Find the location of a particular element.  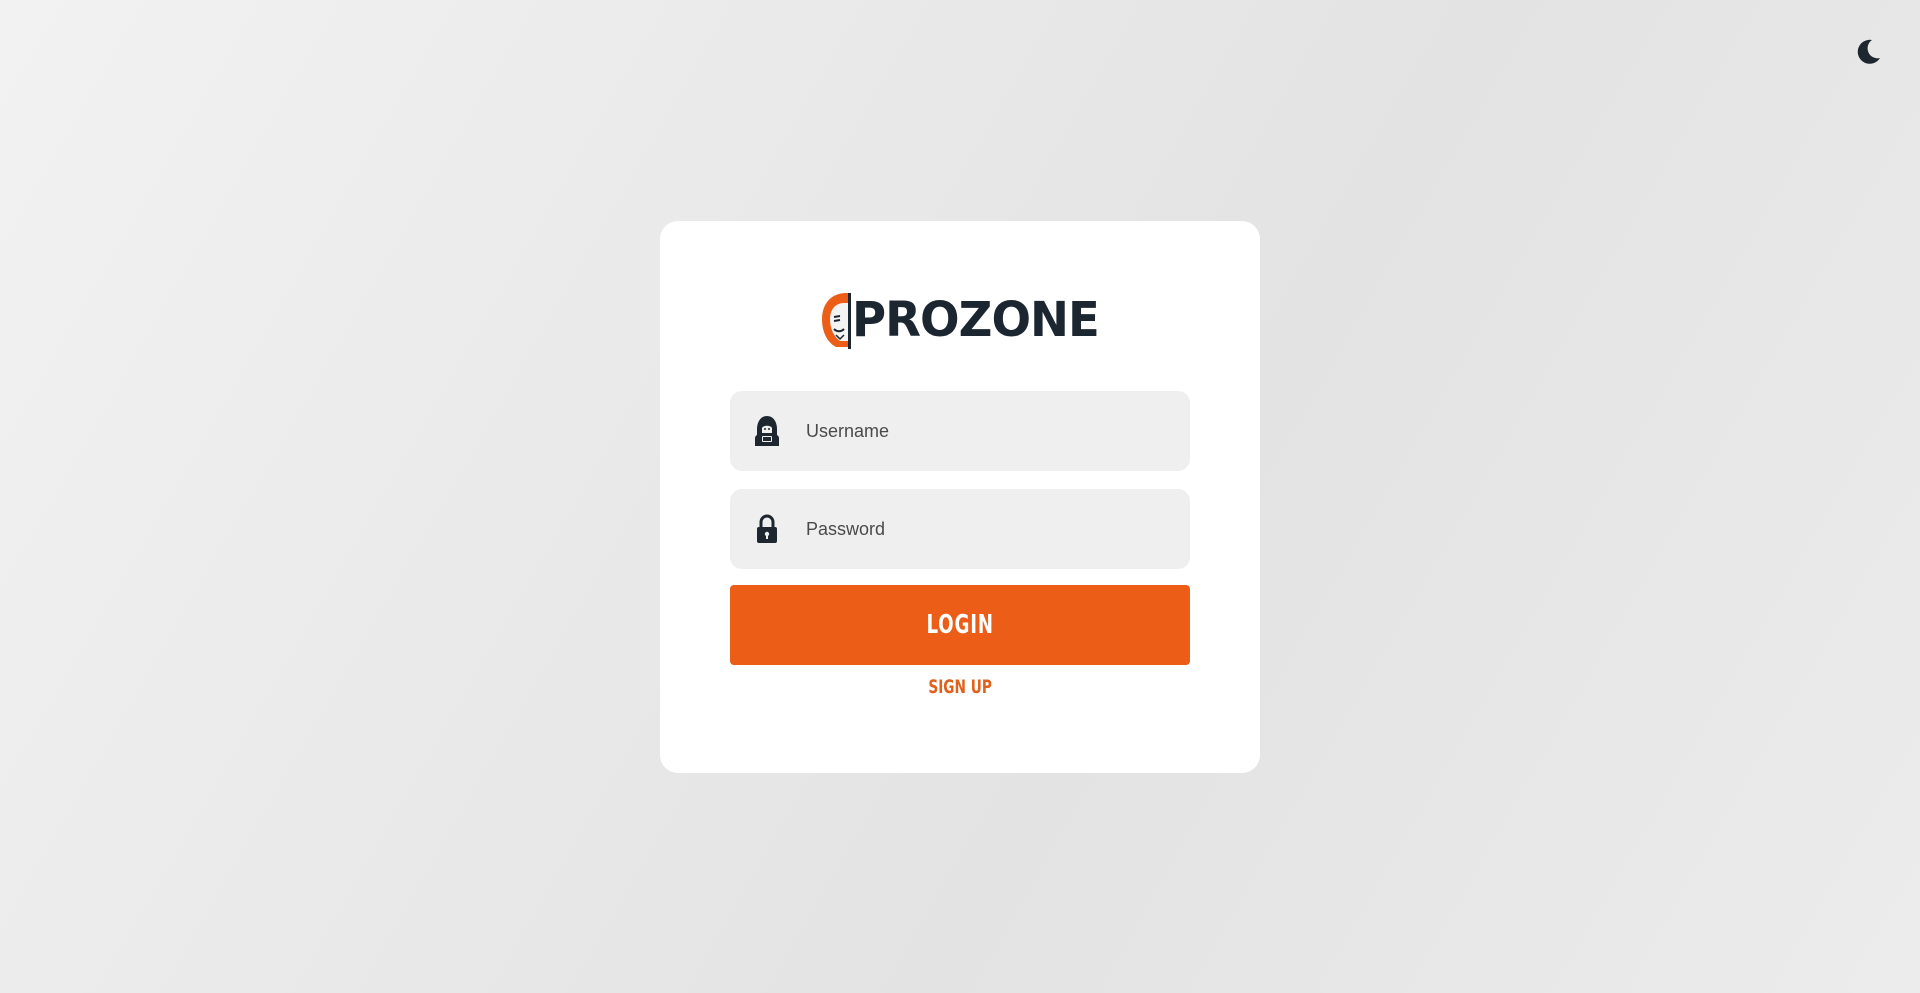

lock-icon is located at coordinates (767, 529).